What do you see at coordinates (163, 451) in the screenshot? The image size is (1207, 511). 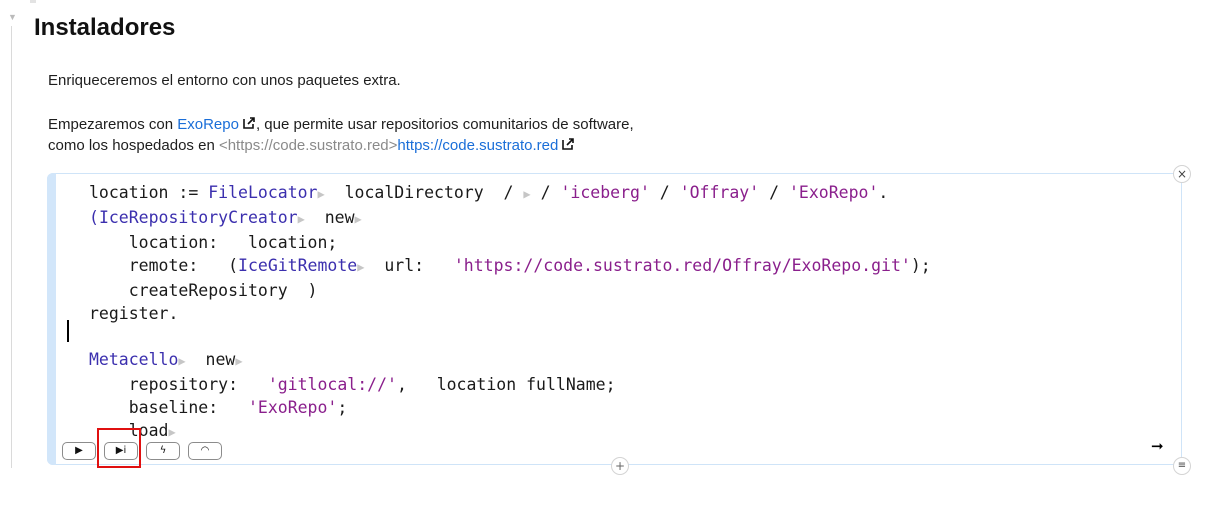 I see `debug-bolt-button: ϟ` at bounding box center [163, 451].